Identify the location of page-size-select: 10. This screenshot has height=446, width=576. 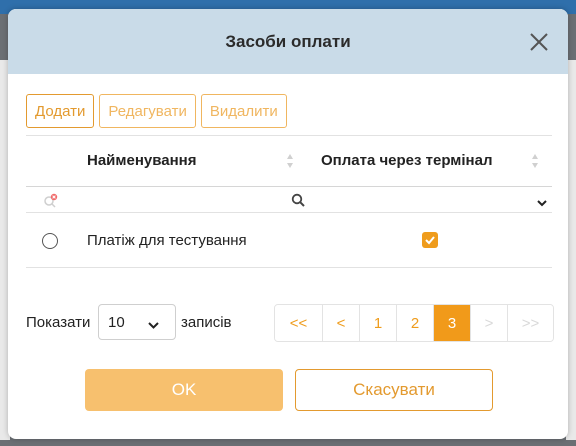
(137, 322).